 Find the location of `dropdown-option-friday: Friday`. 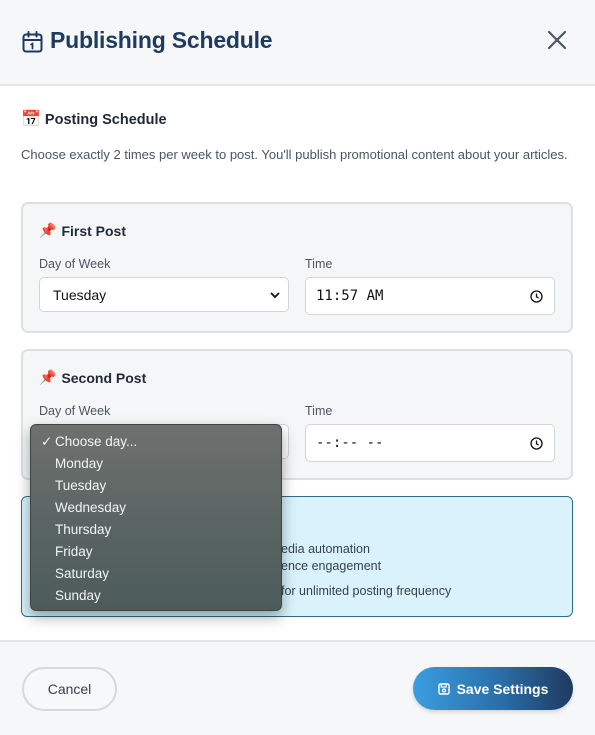

dropdown-option-friday: Friday is located at coordinates (156, 552).